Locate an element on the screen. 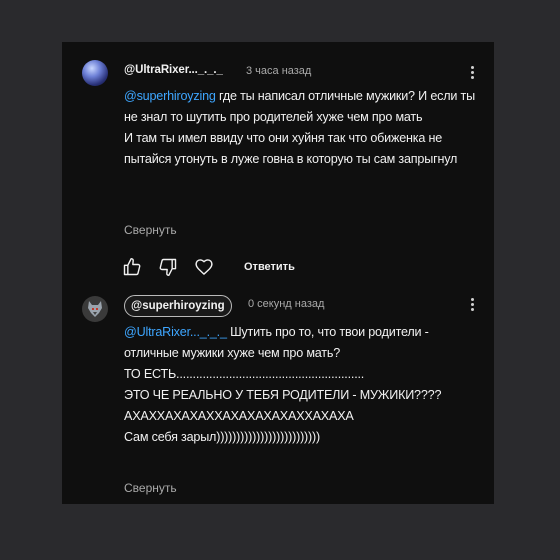 The width and height of the screenshot is (560, 560). like-icon is located at coordinates (132, 267).